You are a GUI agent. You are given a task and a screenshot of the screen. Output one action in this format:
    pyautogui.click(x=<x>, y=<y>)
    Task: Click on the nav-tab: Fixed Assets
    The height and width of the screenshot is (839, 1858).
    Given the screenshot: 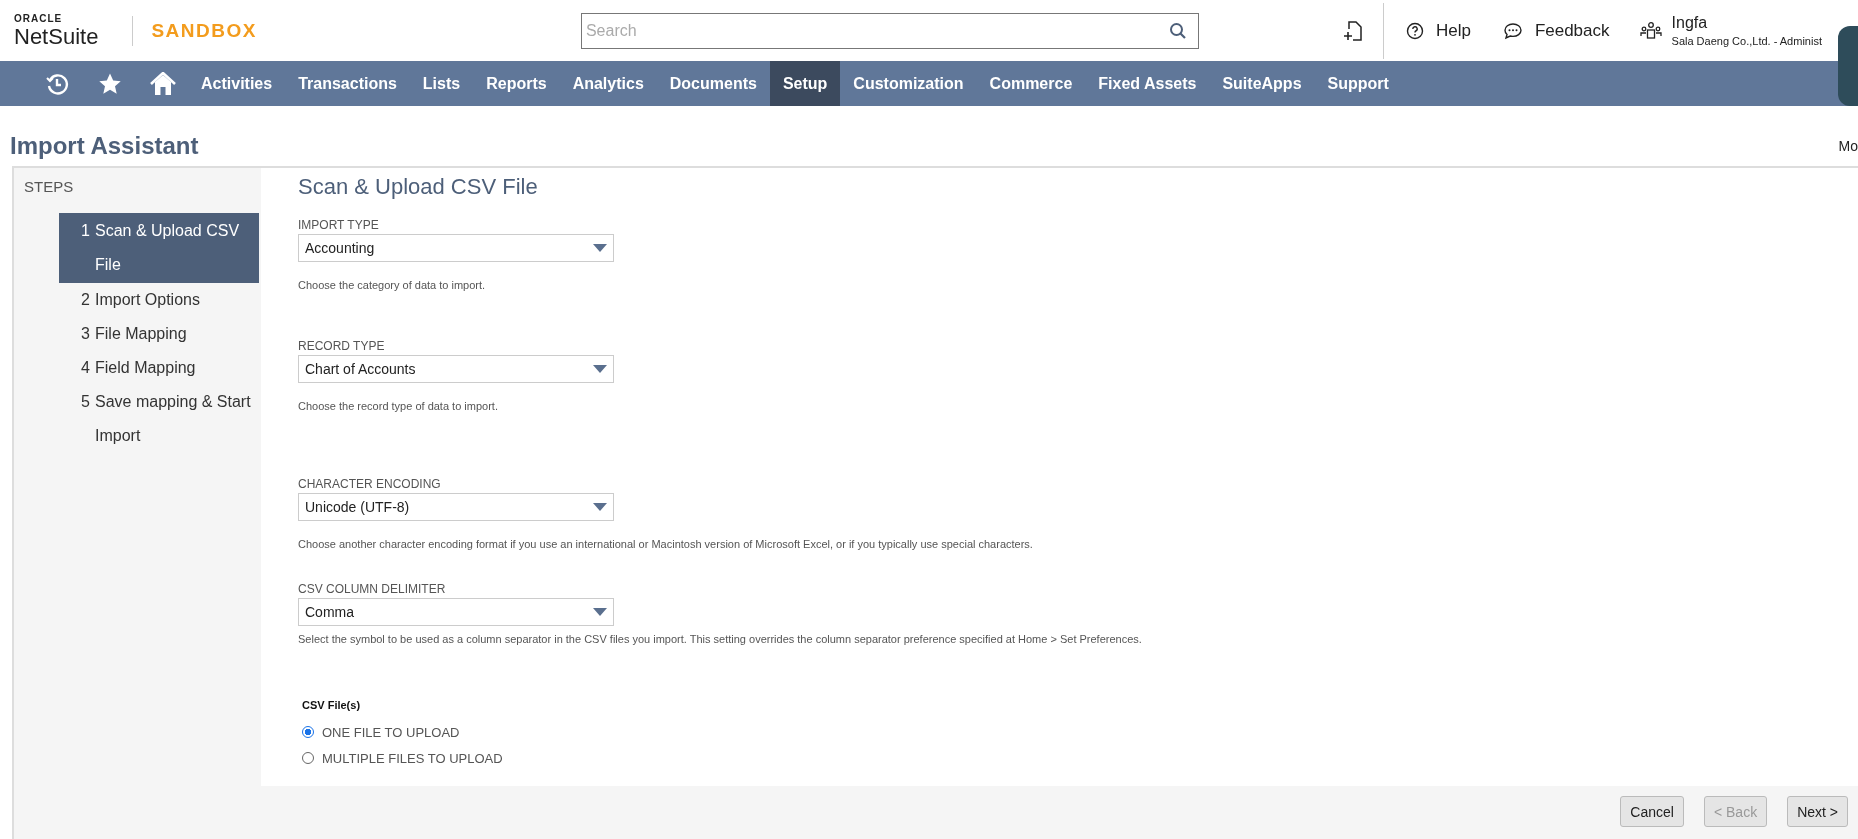 What is the action you would take?
    pyautogui.click(x=1147, y=83)
    